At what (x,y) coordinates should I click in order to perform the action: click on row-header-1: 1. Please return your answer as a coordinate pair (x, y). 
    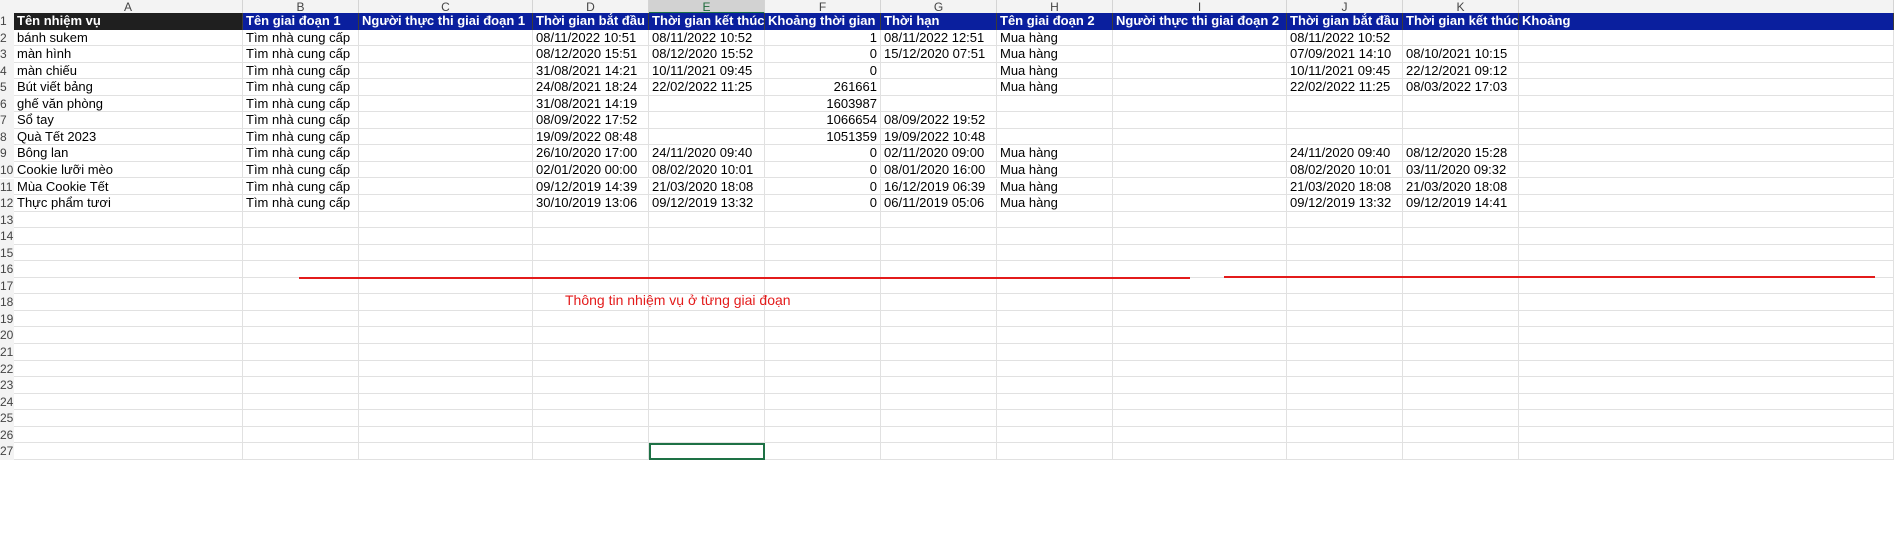
    Looking at the image, I should click on (7, 21).